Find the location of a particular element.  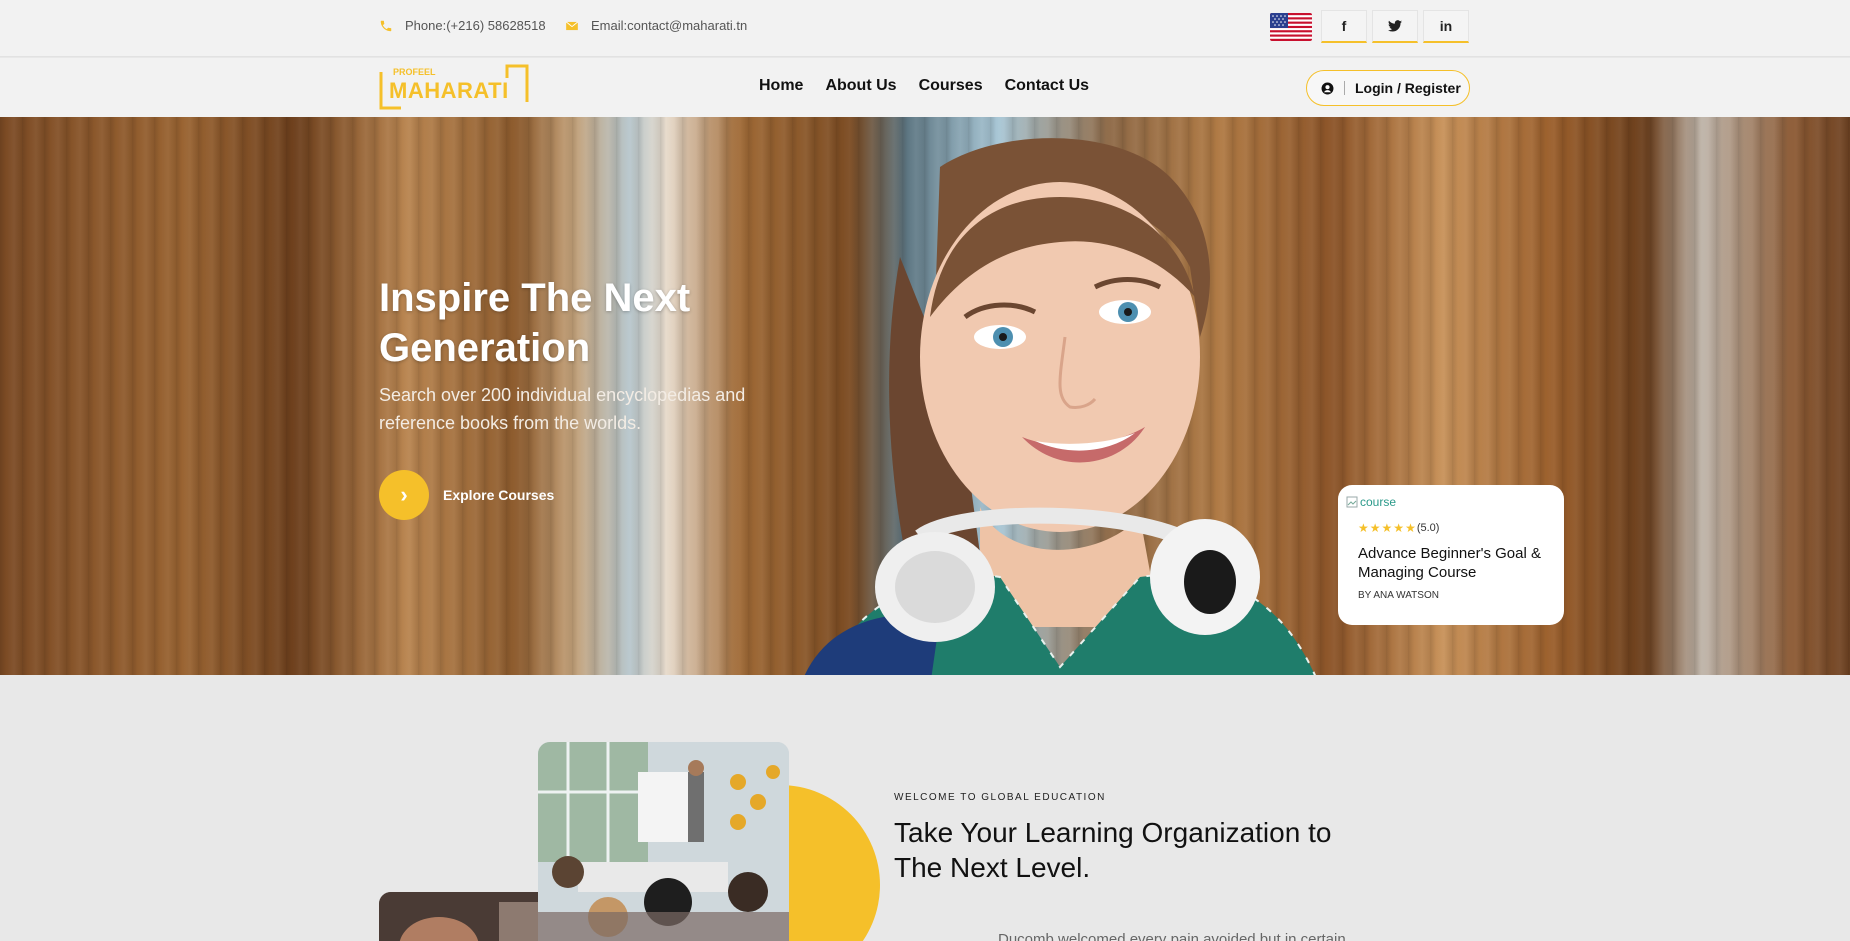

main-nav: Home About Us Courses Contact Us is located at coordinates (924, 86).